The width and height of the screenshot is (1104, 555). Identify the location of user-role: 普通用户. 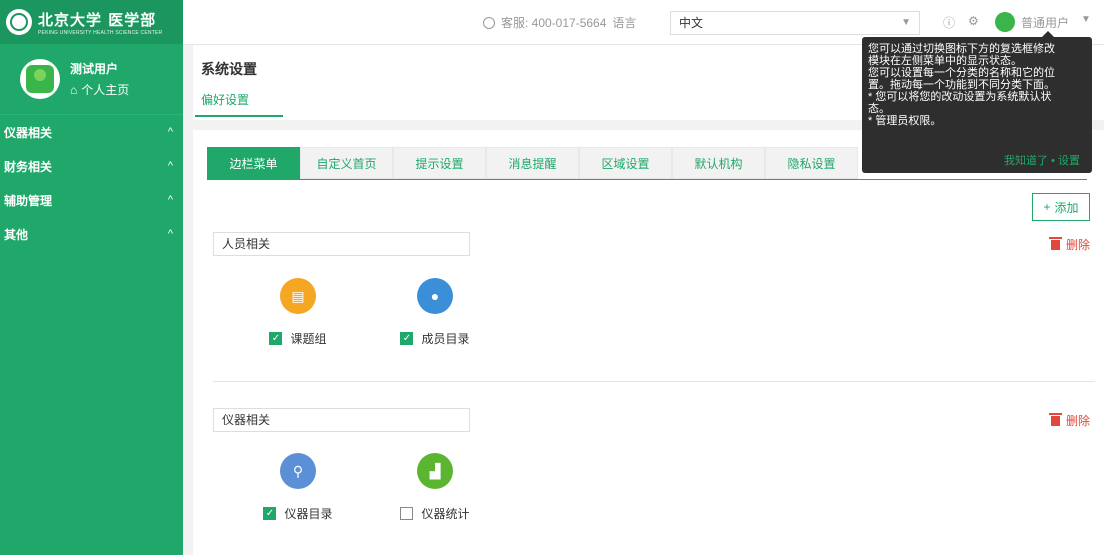
(1045, 22).